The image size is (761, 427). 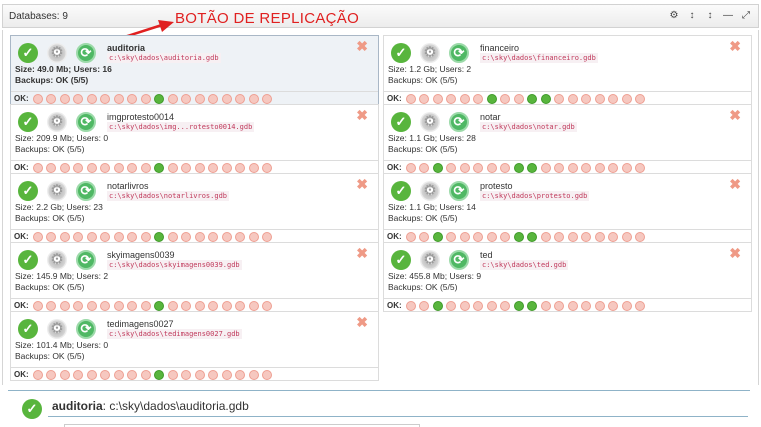 I want to click on sort-icon: ↕, so click(x=692, y=16).